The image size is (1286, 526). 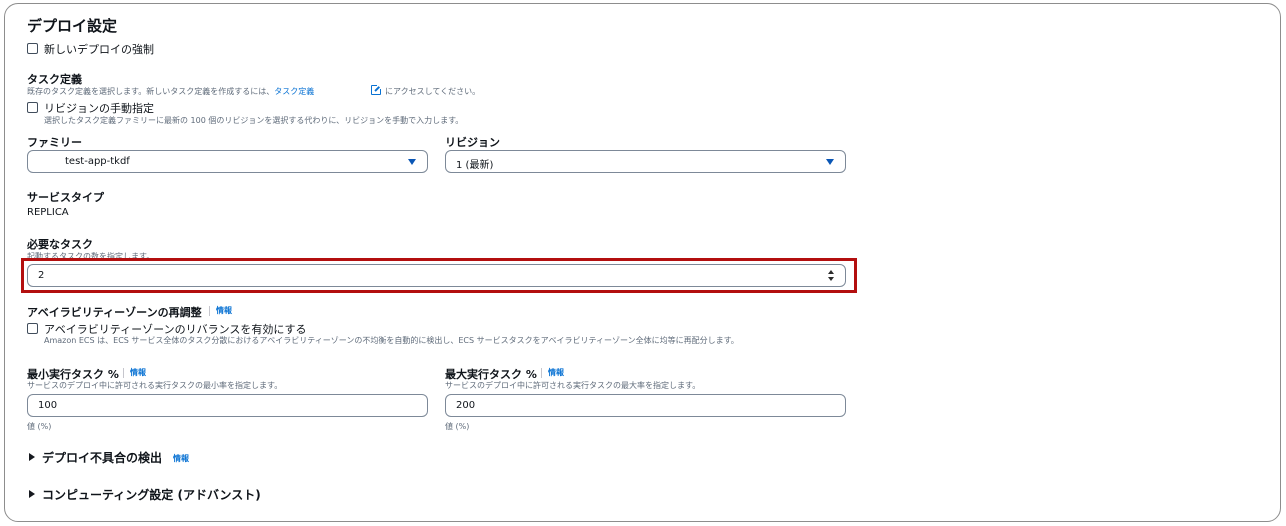 I want to click on family-label: ファミリー, so click(x=54, y=142).